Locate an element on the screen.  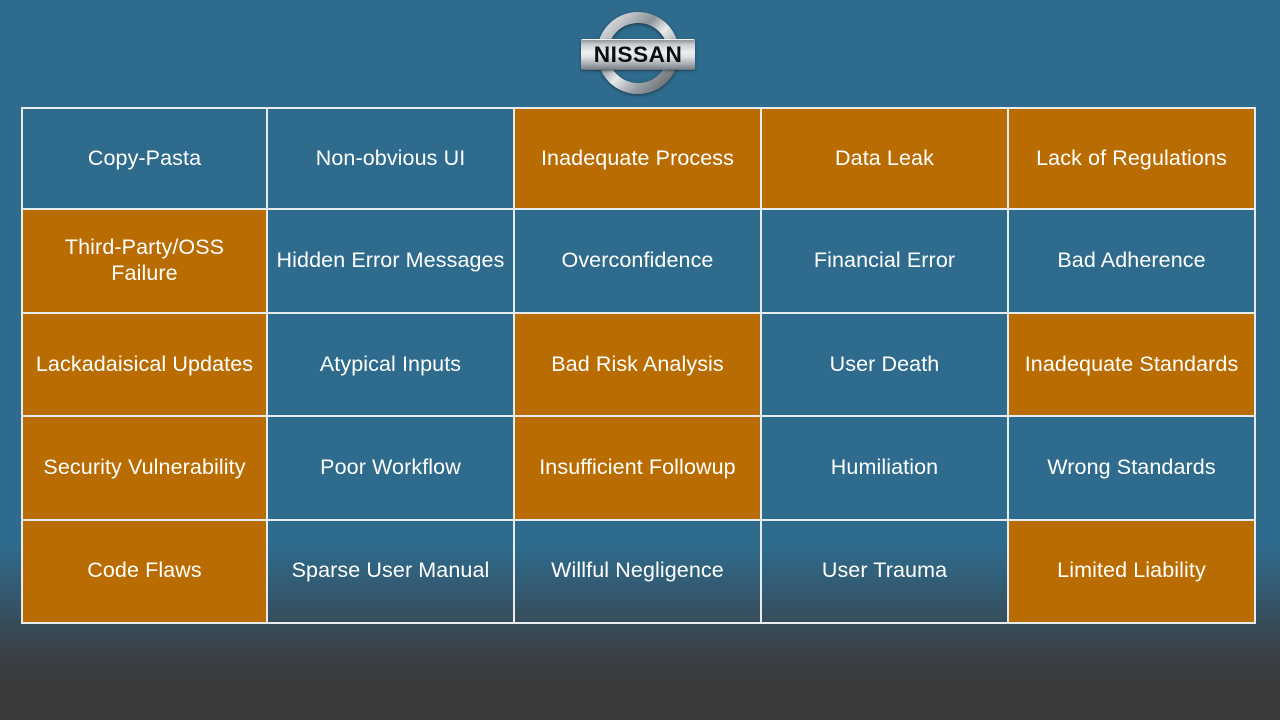
matrix-cell: Bad Risk Analysis is located at coordinates (638, 365).